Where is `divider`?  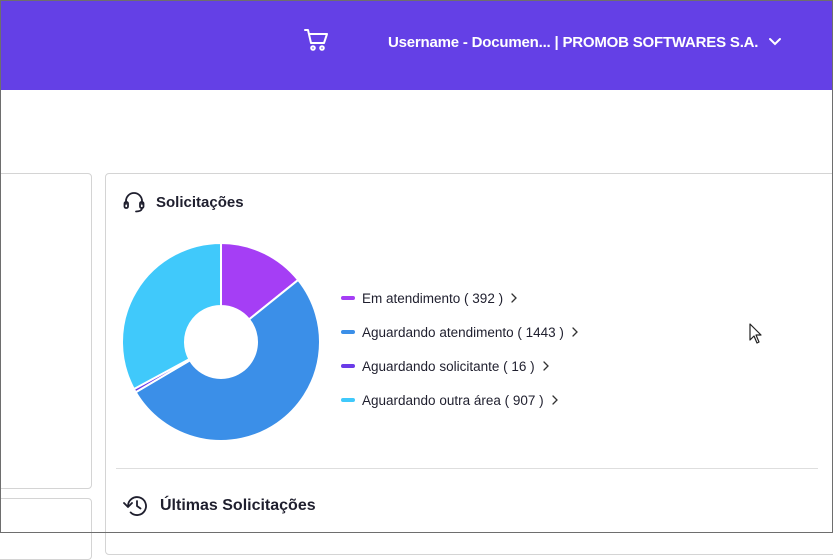
divider is located at coordinates (467, 468).